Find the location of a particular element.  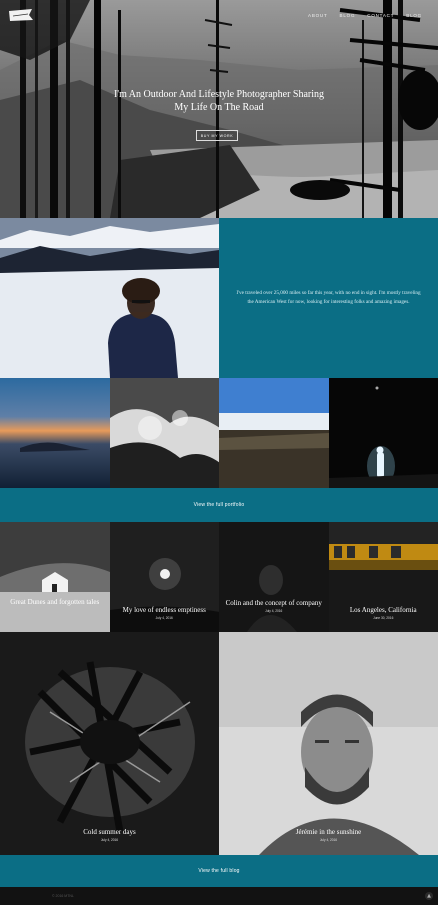

post-title: Great Dunes and forgotten tales is located at coordinates (55, 602).